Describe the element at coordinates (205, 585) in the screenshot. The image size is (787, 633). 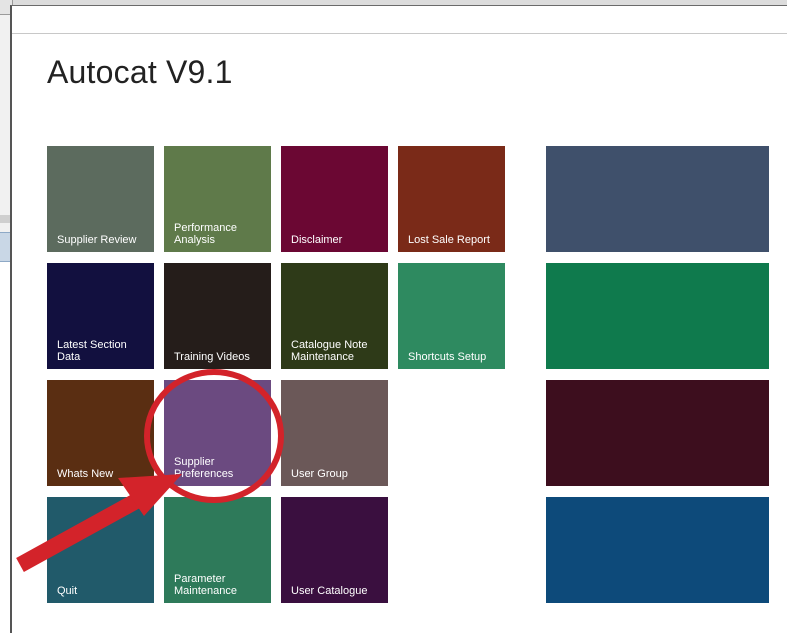
I see `tile-label: Parameter Maintenance` at that location.